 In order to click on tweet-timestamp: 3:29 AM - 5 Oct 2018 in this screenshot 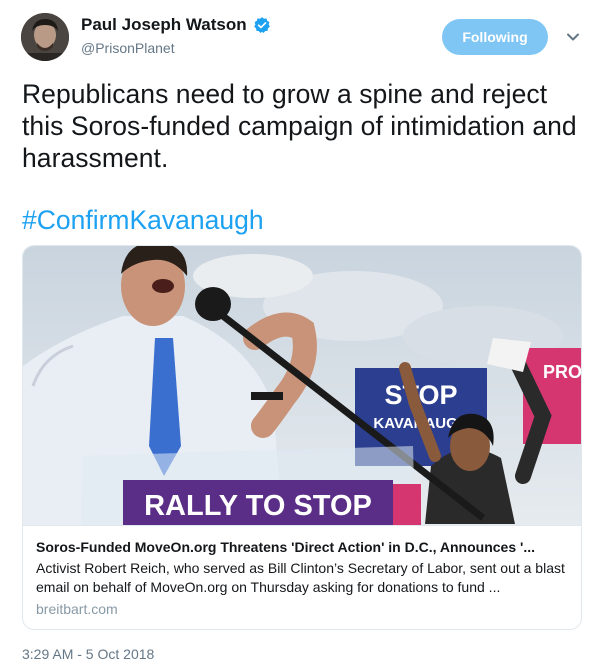, I will do `click(88, 654)`.